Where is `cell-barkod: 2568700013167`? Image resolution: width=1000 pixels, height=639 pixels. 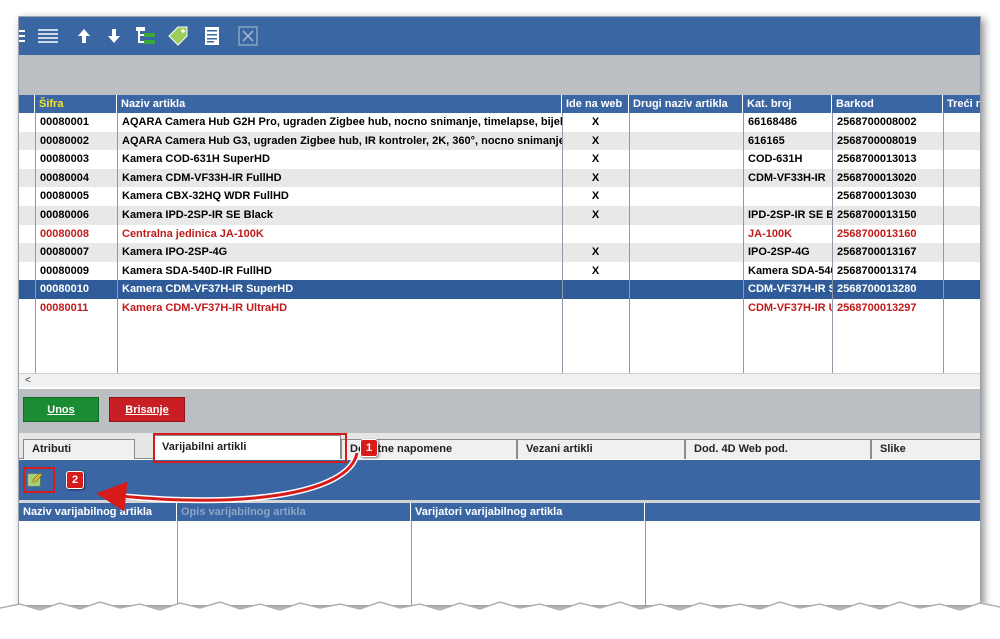
cell-barkod: 2568700013167 is located at coordinates (877, 252).